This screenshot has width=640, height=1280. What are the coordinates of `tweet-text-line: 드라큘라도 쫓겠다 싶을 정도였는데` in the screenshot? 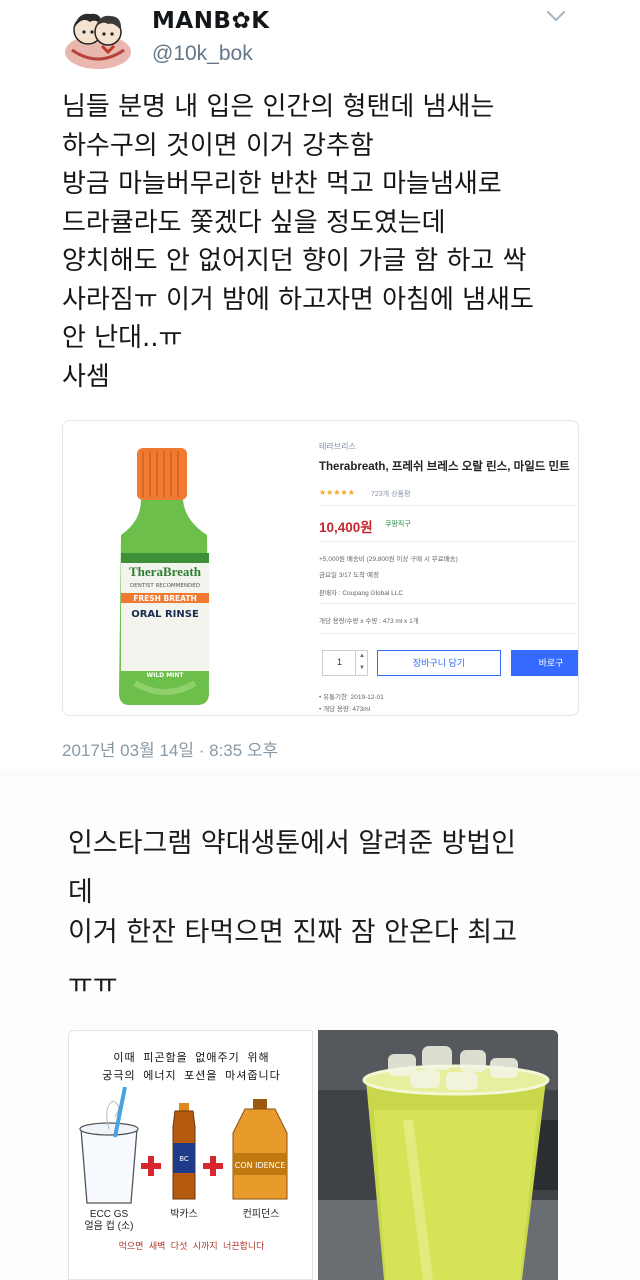 It's located at (254, 222).